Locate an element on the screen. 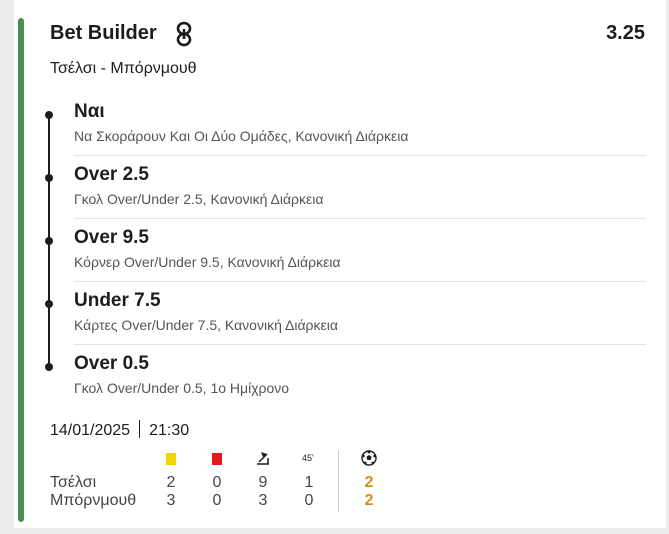 Image resolution: width=669 pixels, height=534 pixels. selection-value: Ναι is located at coordinates (89, 111).